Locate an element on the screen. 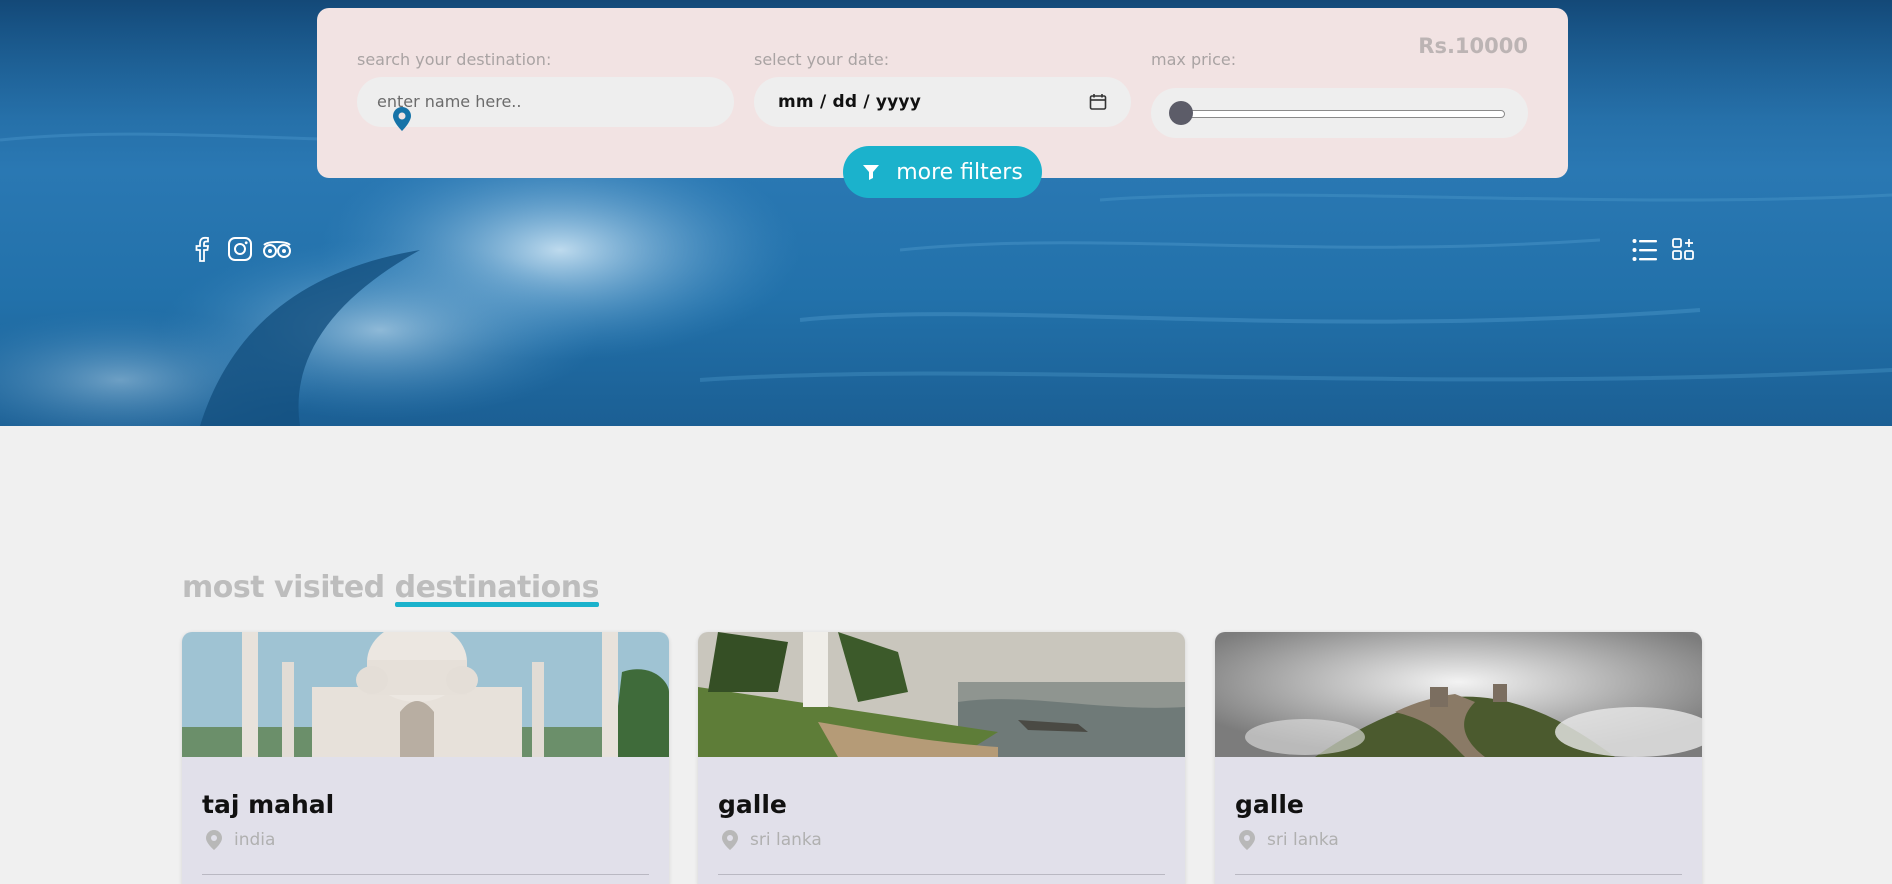  tripadvisor-icon is located at coordinates (277, 249).